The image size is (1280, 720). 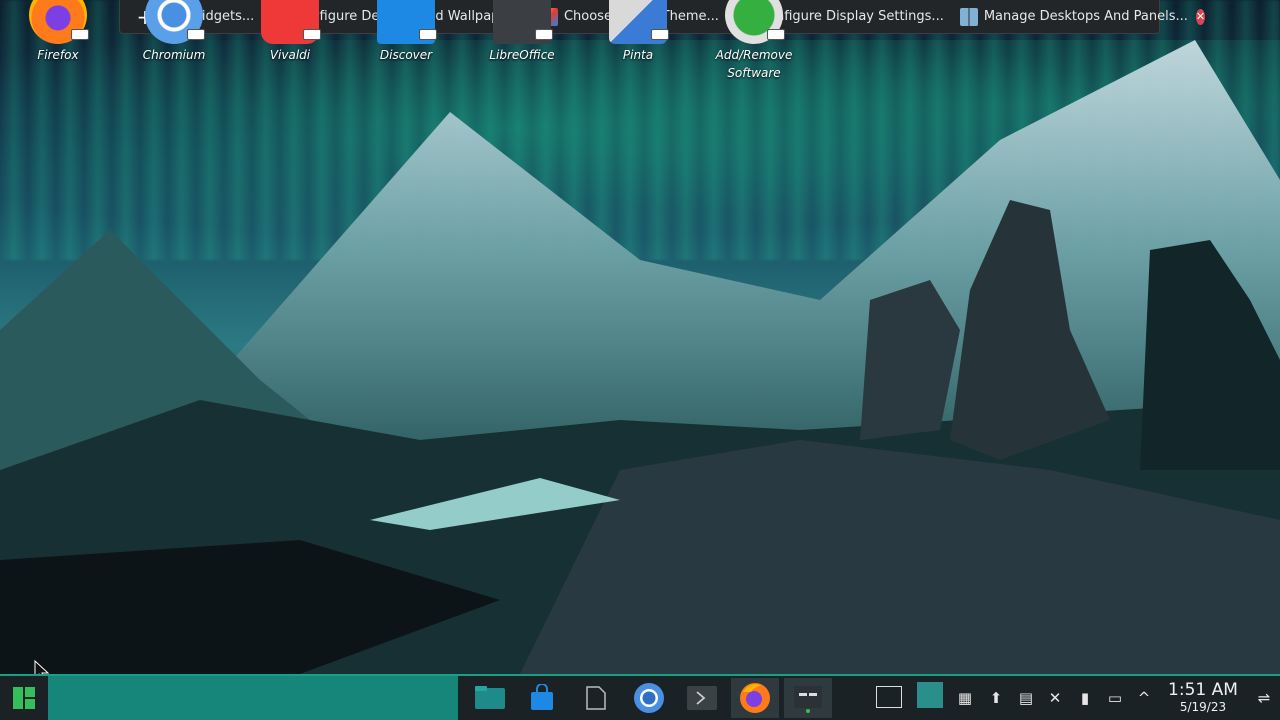 I want to click on terminal-icon, so click(x=702, y=698).